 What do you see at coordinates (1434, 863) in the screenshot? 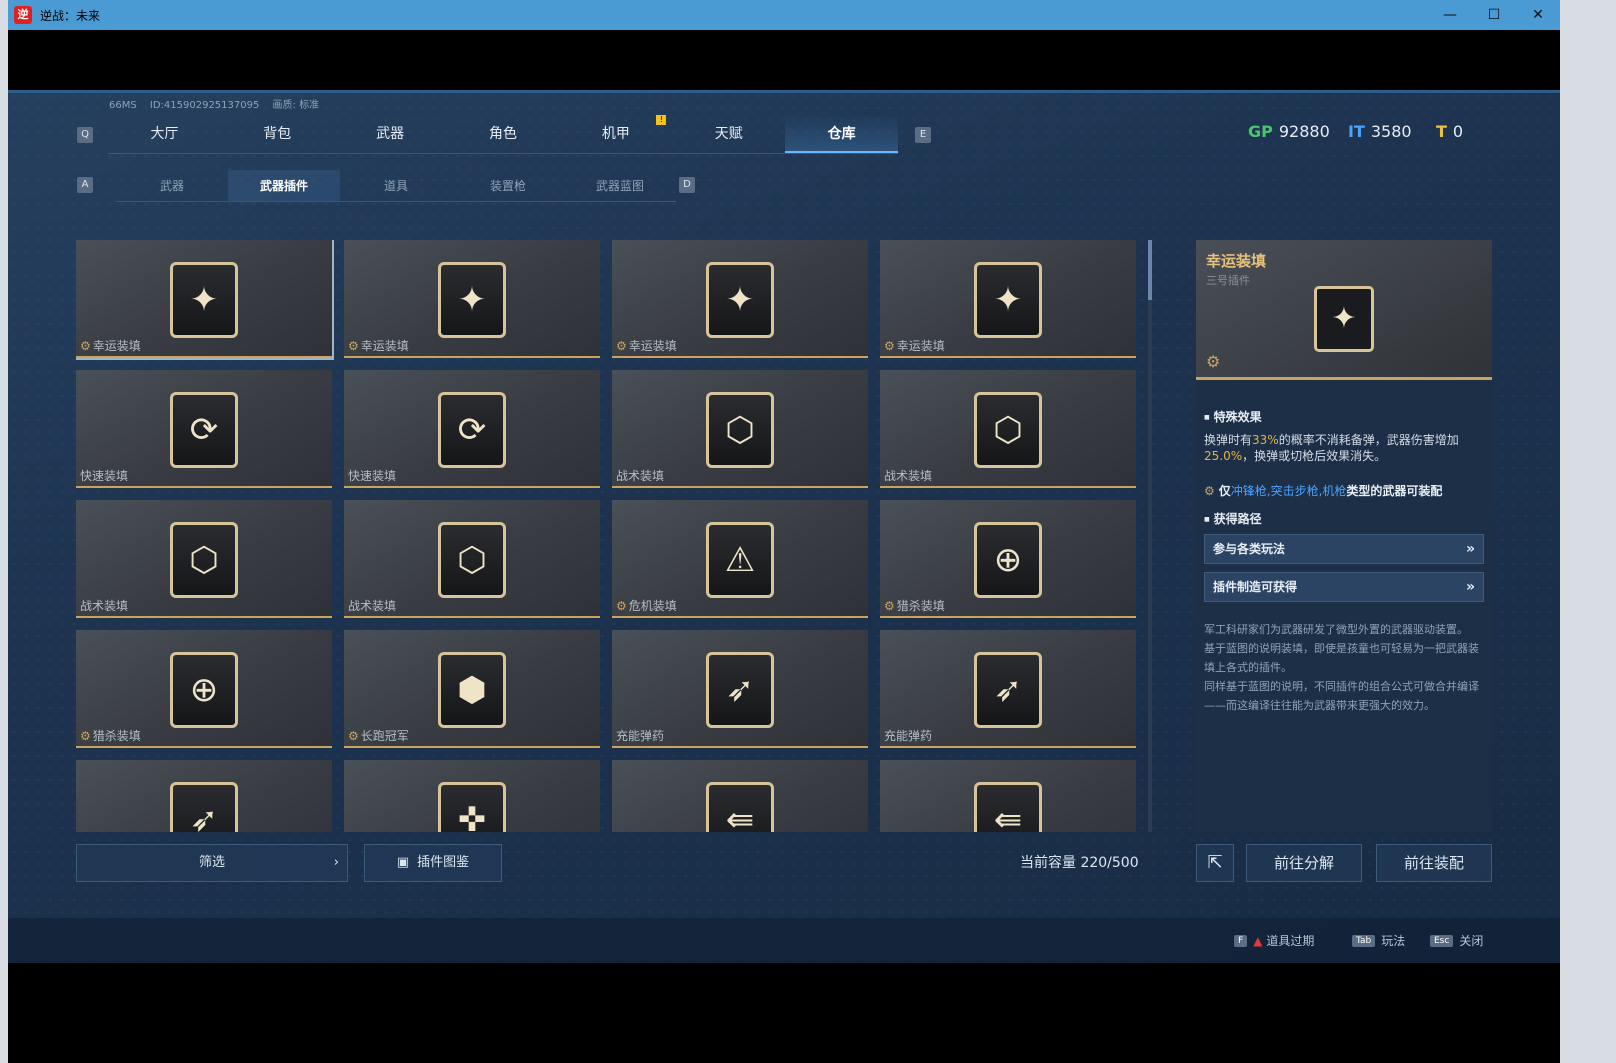
I see `equip-button: 前往装配` at bounding box center [1434, 863].